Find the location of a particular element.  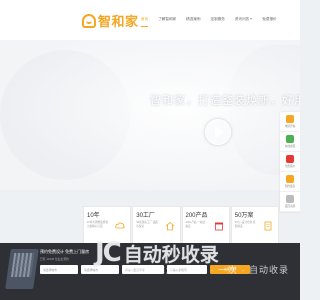

nav-item-news: 资讯问答 is located at coordinates (243, 19).